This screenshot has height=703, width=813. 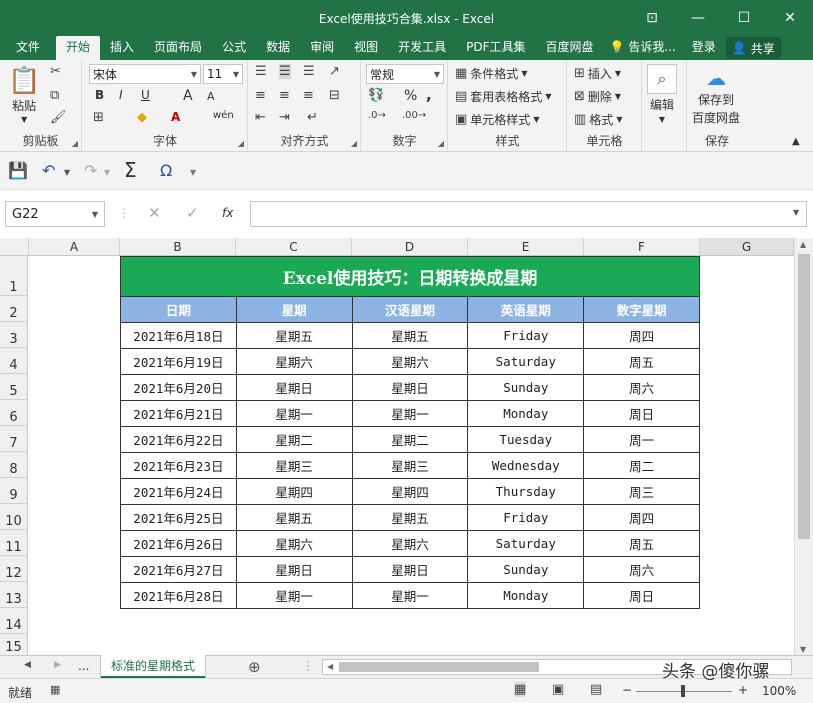 I want to click on add-sheet-icon: ⊕, so click(x=254, y=667).